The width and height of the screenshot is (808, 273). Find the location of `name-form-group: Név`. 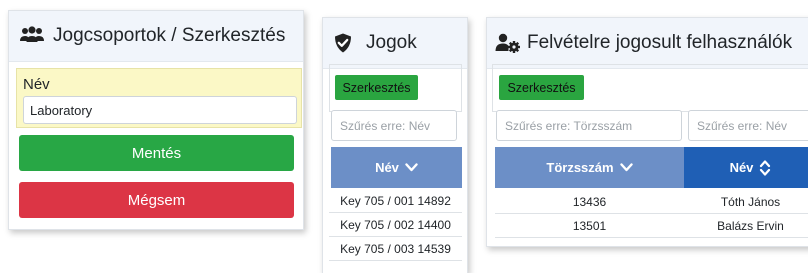

name-form-group: Név is located at coordinates (159, 98).